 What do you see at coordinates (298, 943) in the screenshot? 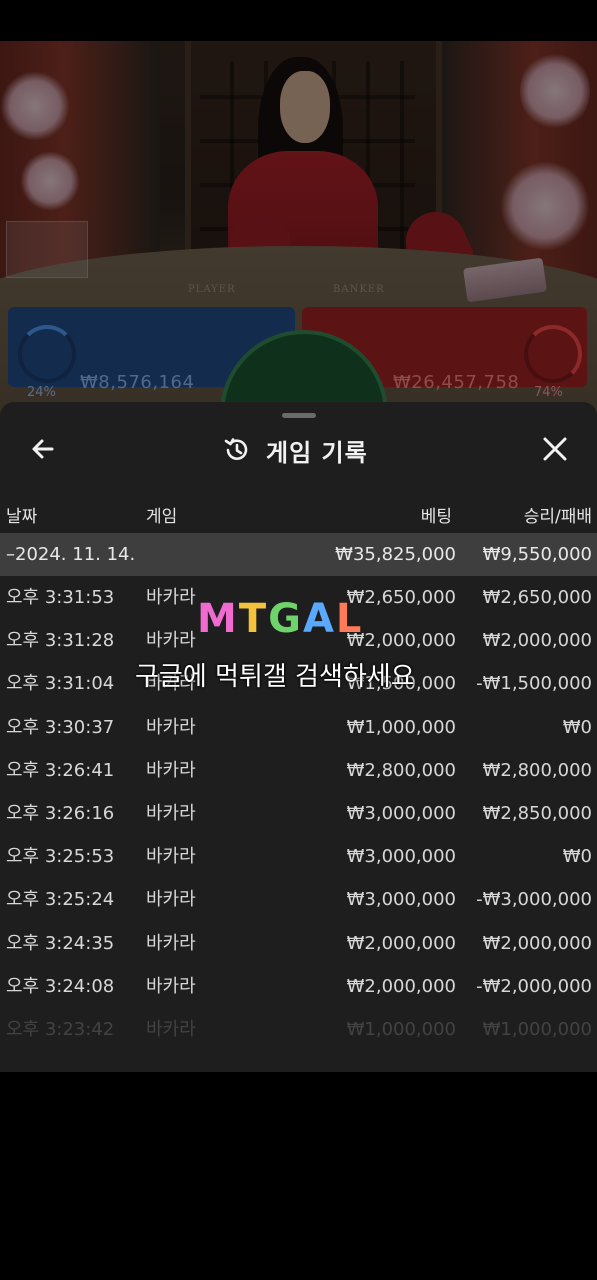
I see `history-row: 오후 3:24:35 바카라 ₩2,000,000 ₩2,000,000` at bounding box center [298, 943].